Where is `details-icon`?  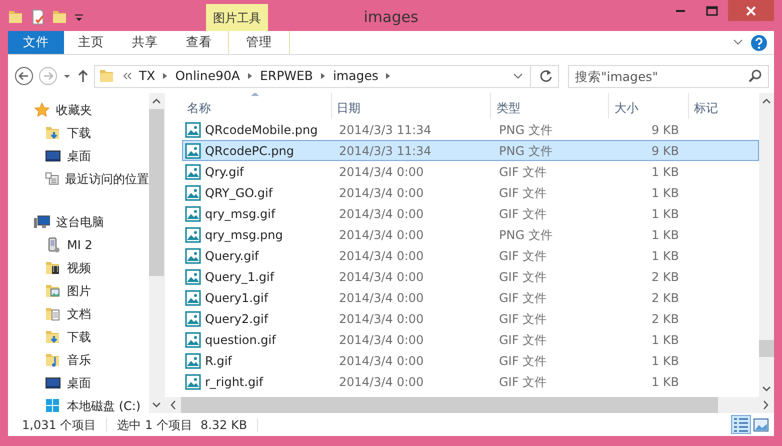
details-icon is located at coordinates (741, 424).